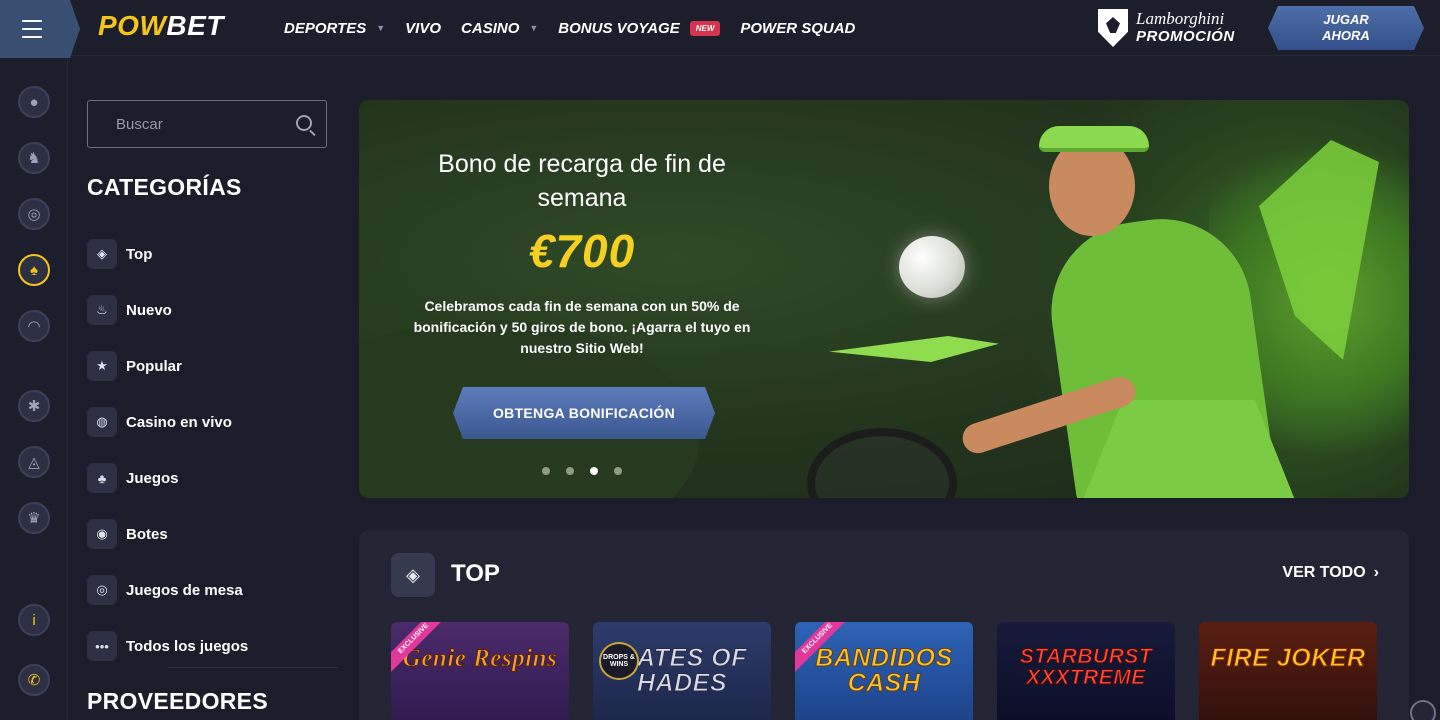  I want to click on category-item-popular: ★ Popular, so click(207, 366).